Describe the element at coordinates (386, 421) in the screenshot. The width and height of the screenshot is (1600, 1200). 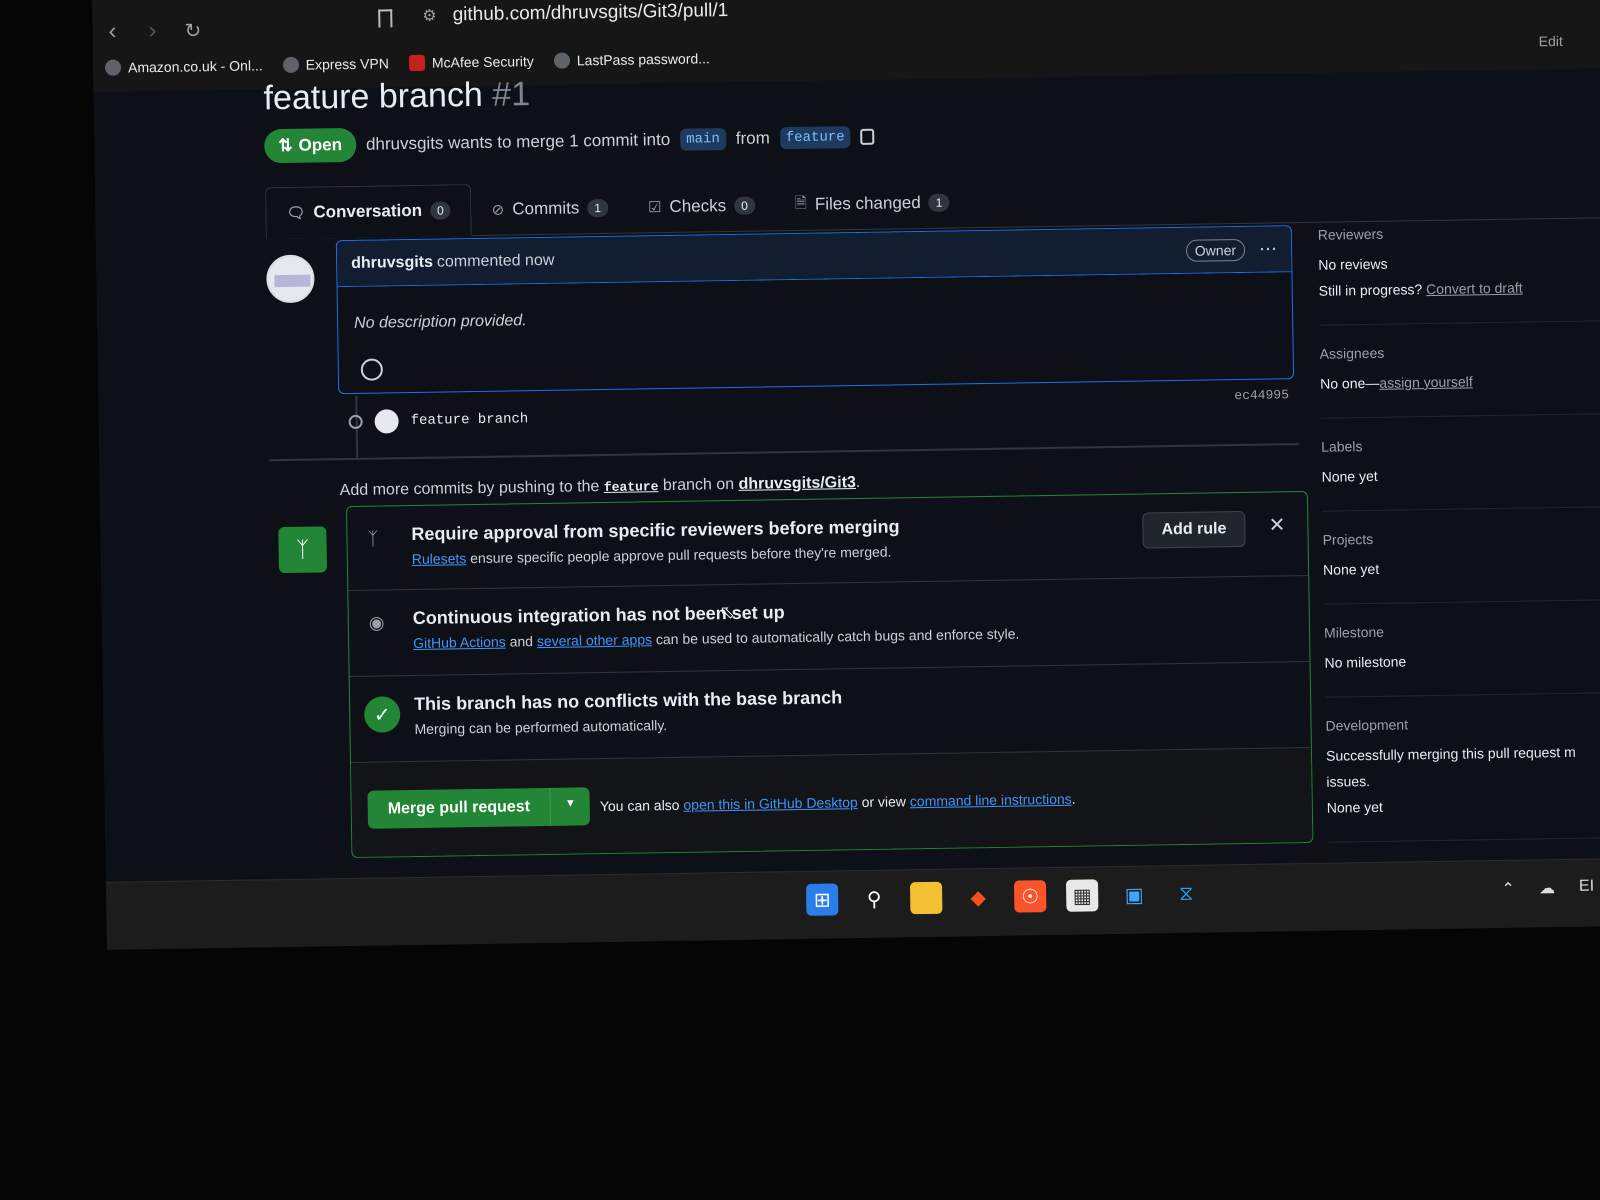
I see `commit-avatar` at that location.